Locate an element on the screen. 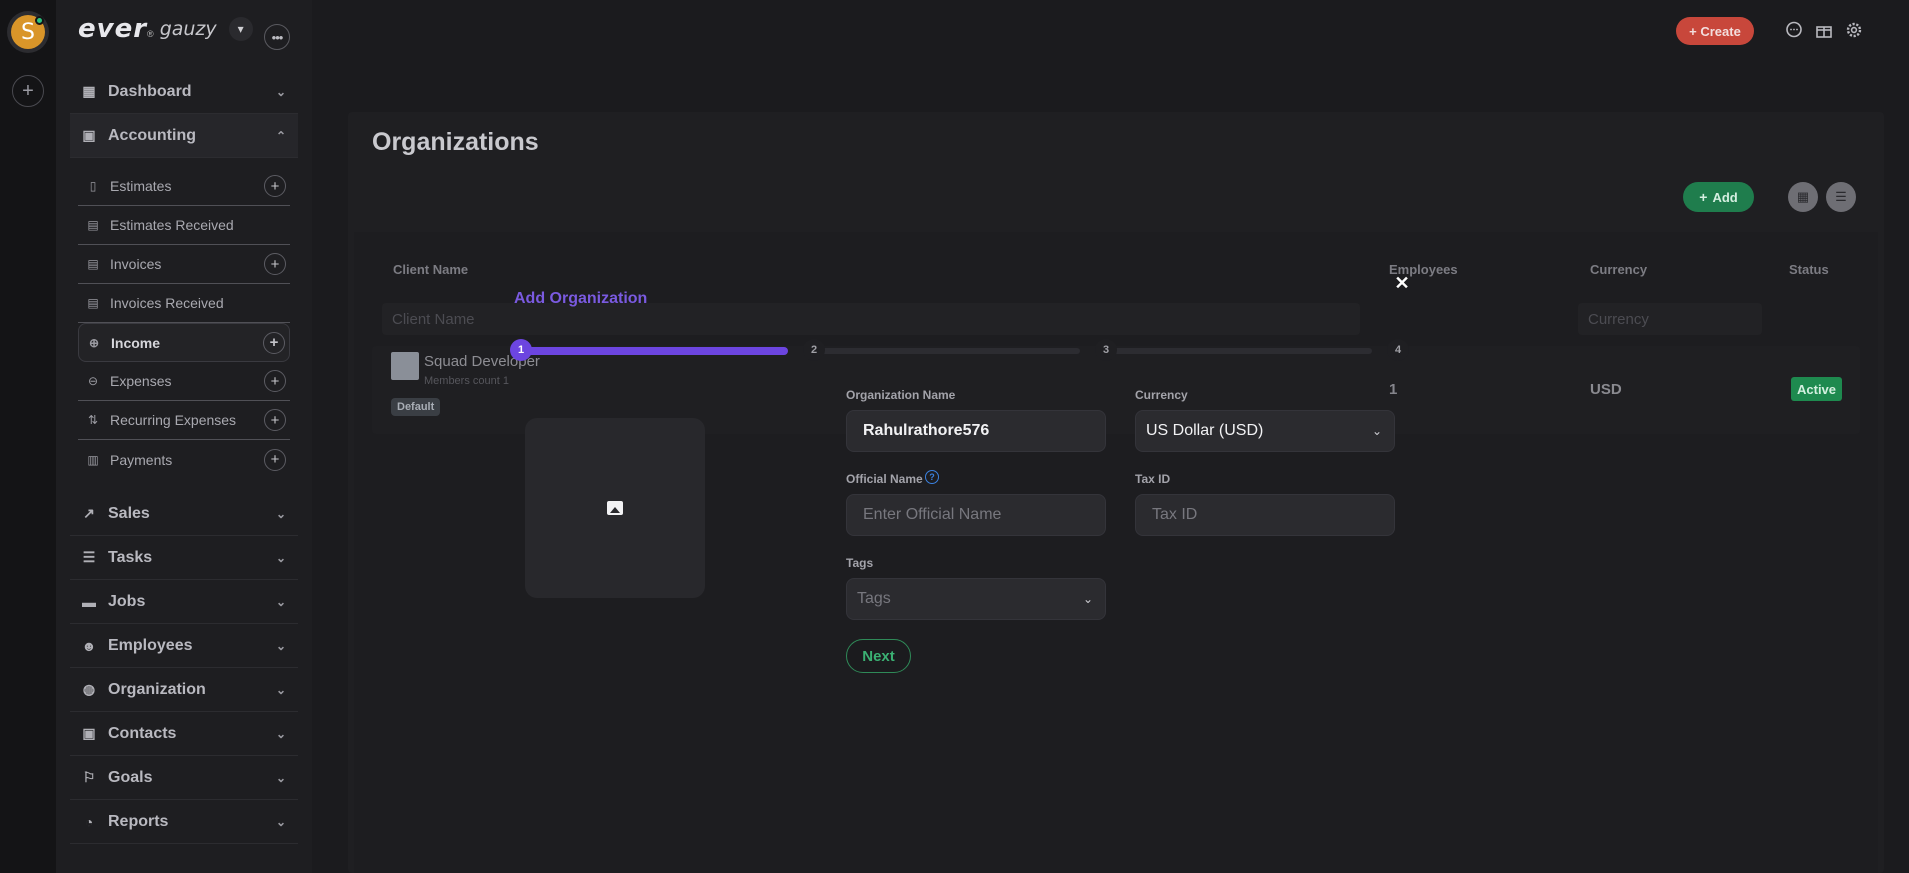 This screenshot has width=1909, height=873. sidebar-item-accounting: ▣ Accounting ⌃ is located at coordinates (184, 136).